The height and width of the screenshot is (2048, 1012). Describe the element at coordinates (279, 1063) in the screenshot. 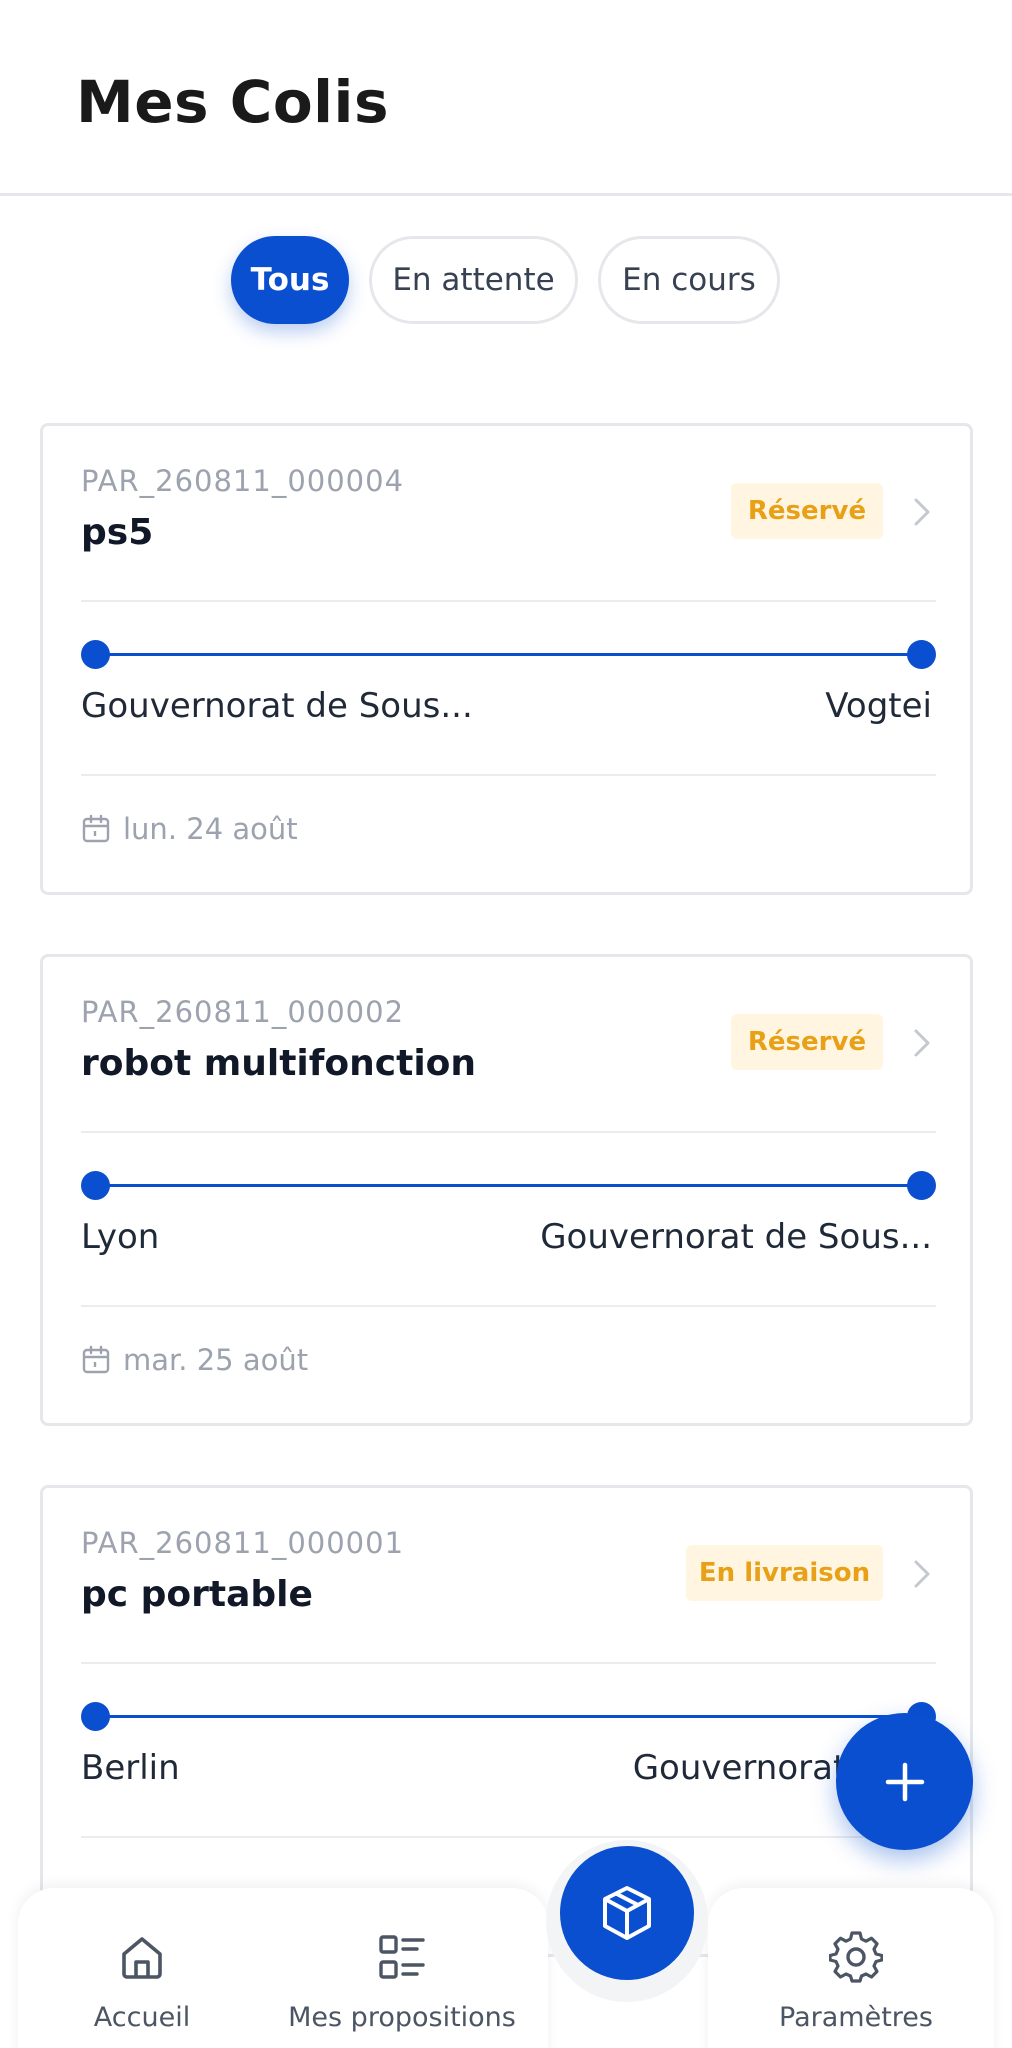

I see `parcel-name: robot multifonction` at that location.